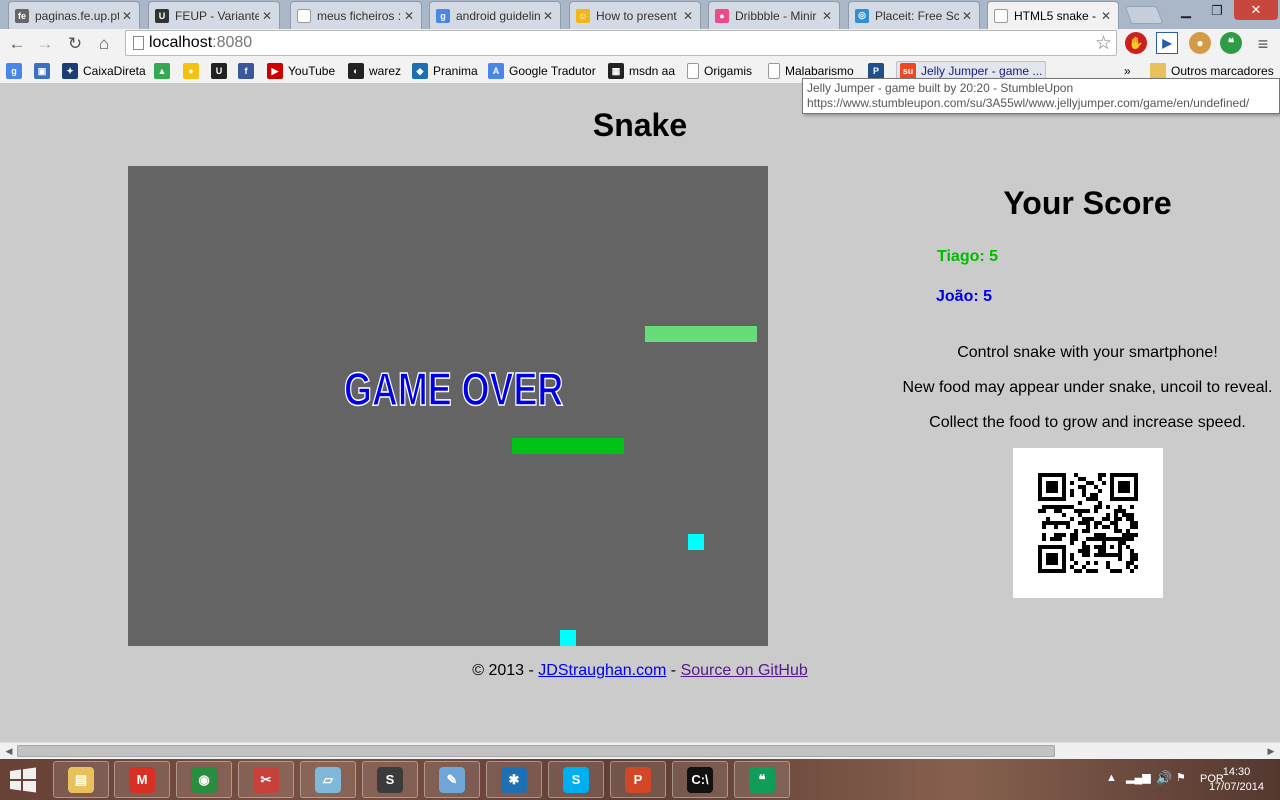  What do you see at coordinates (1136, 43) in the screenshot?
I see `adblock-extension-icon: ✋` at bounding box center [1136, 43].